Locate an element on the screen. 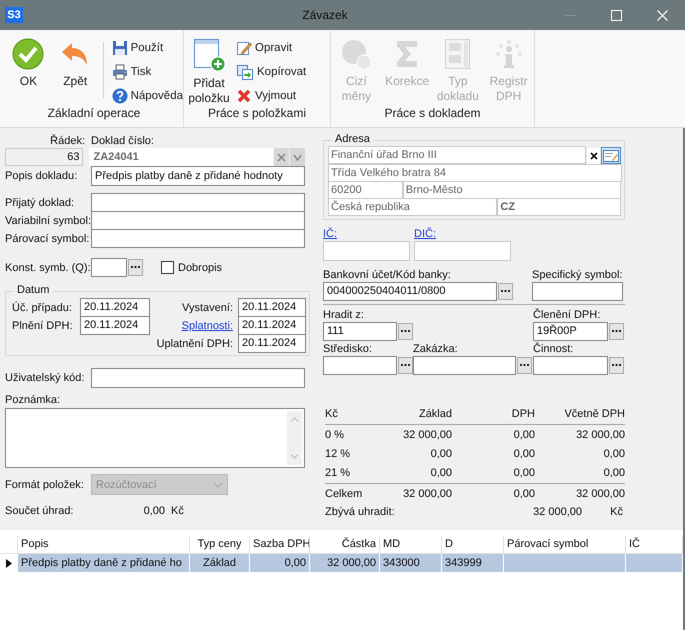 This screenshot has width=685, height=630. field-link: Splatnosti: is located at coordinates (194, 326).